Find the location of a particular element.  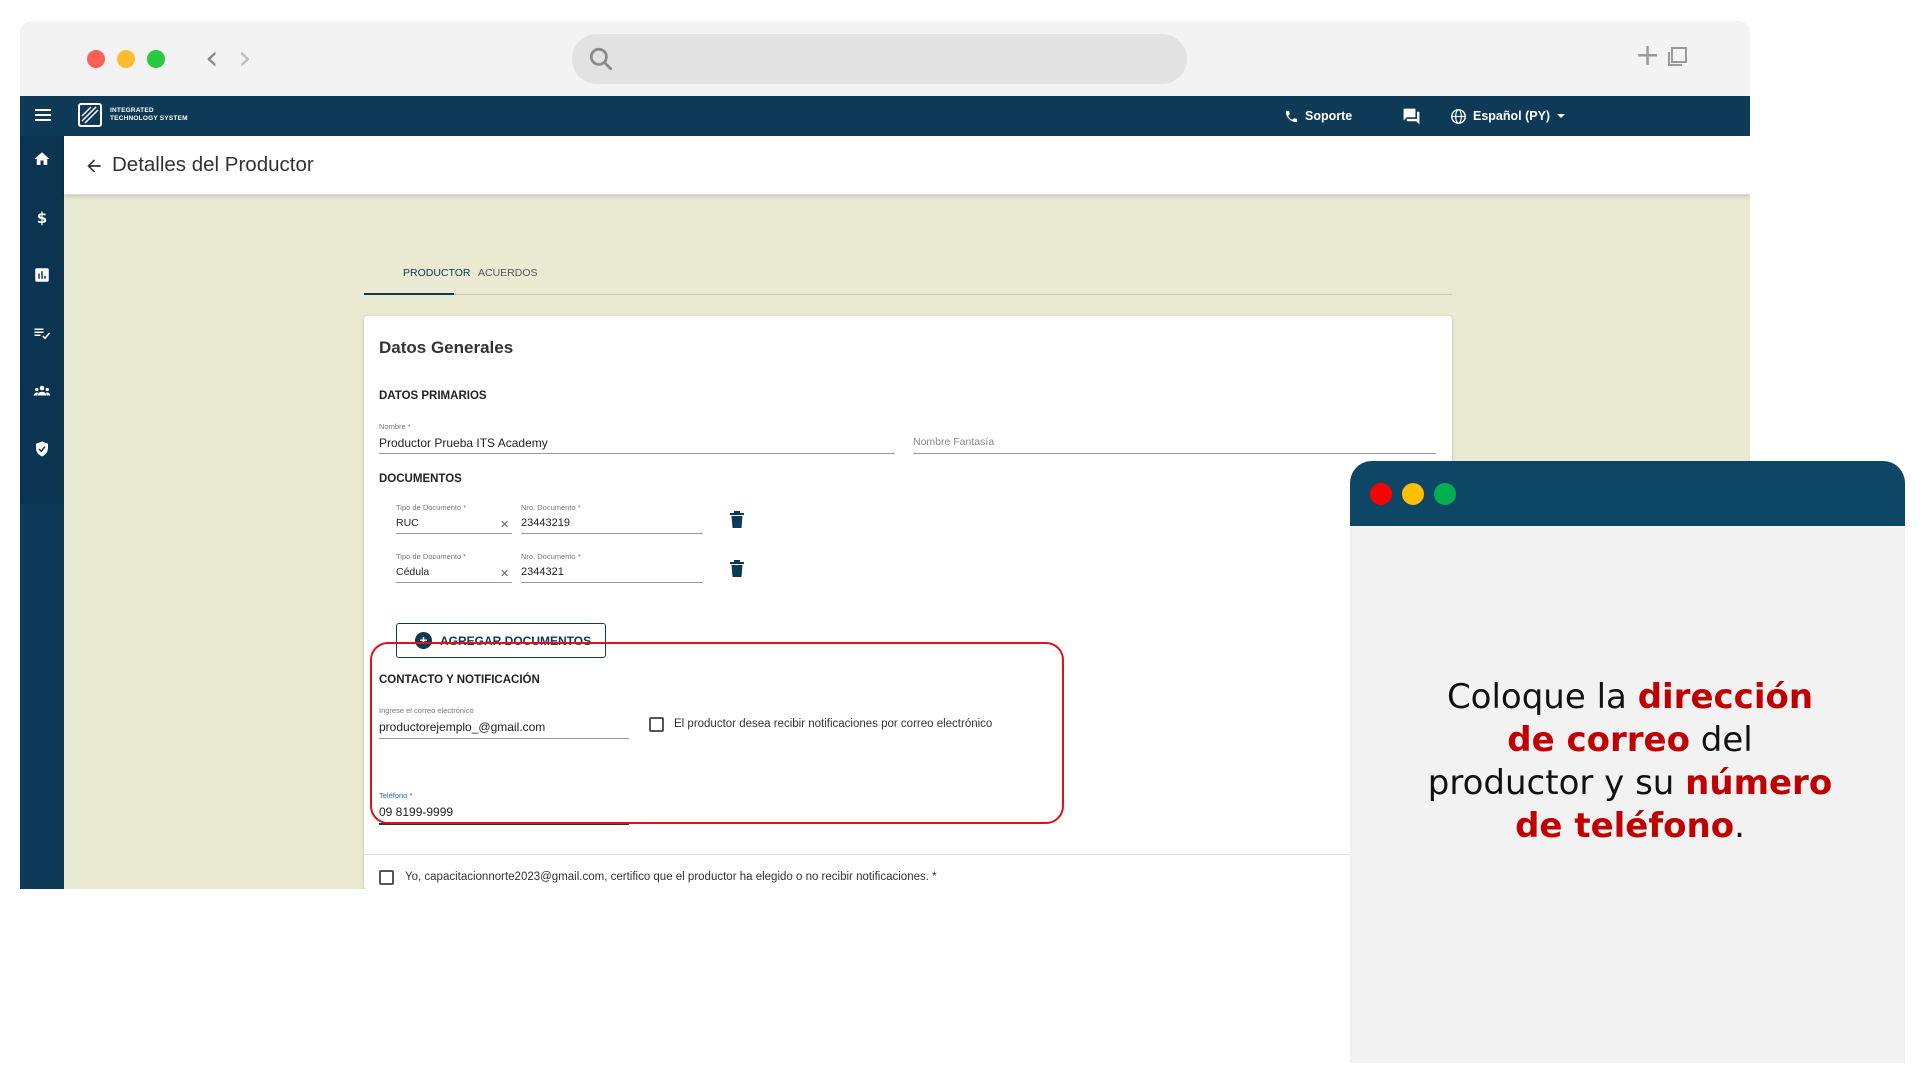

forward-nav-icon: › is located at coordinates (245, 58).